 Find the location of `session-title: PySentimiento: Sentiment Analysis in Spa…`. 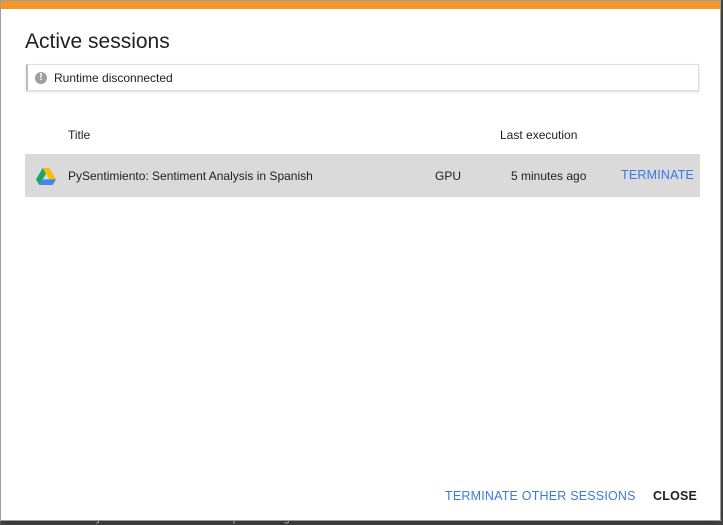

session-title: PySentimiento: Sentiment Analysis in Spa… is located at coordinates (190, 176).